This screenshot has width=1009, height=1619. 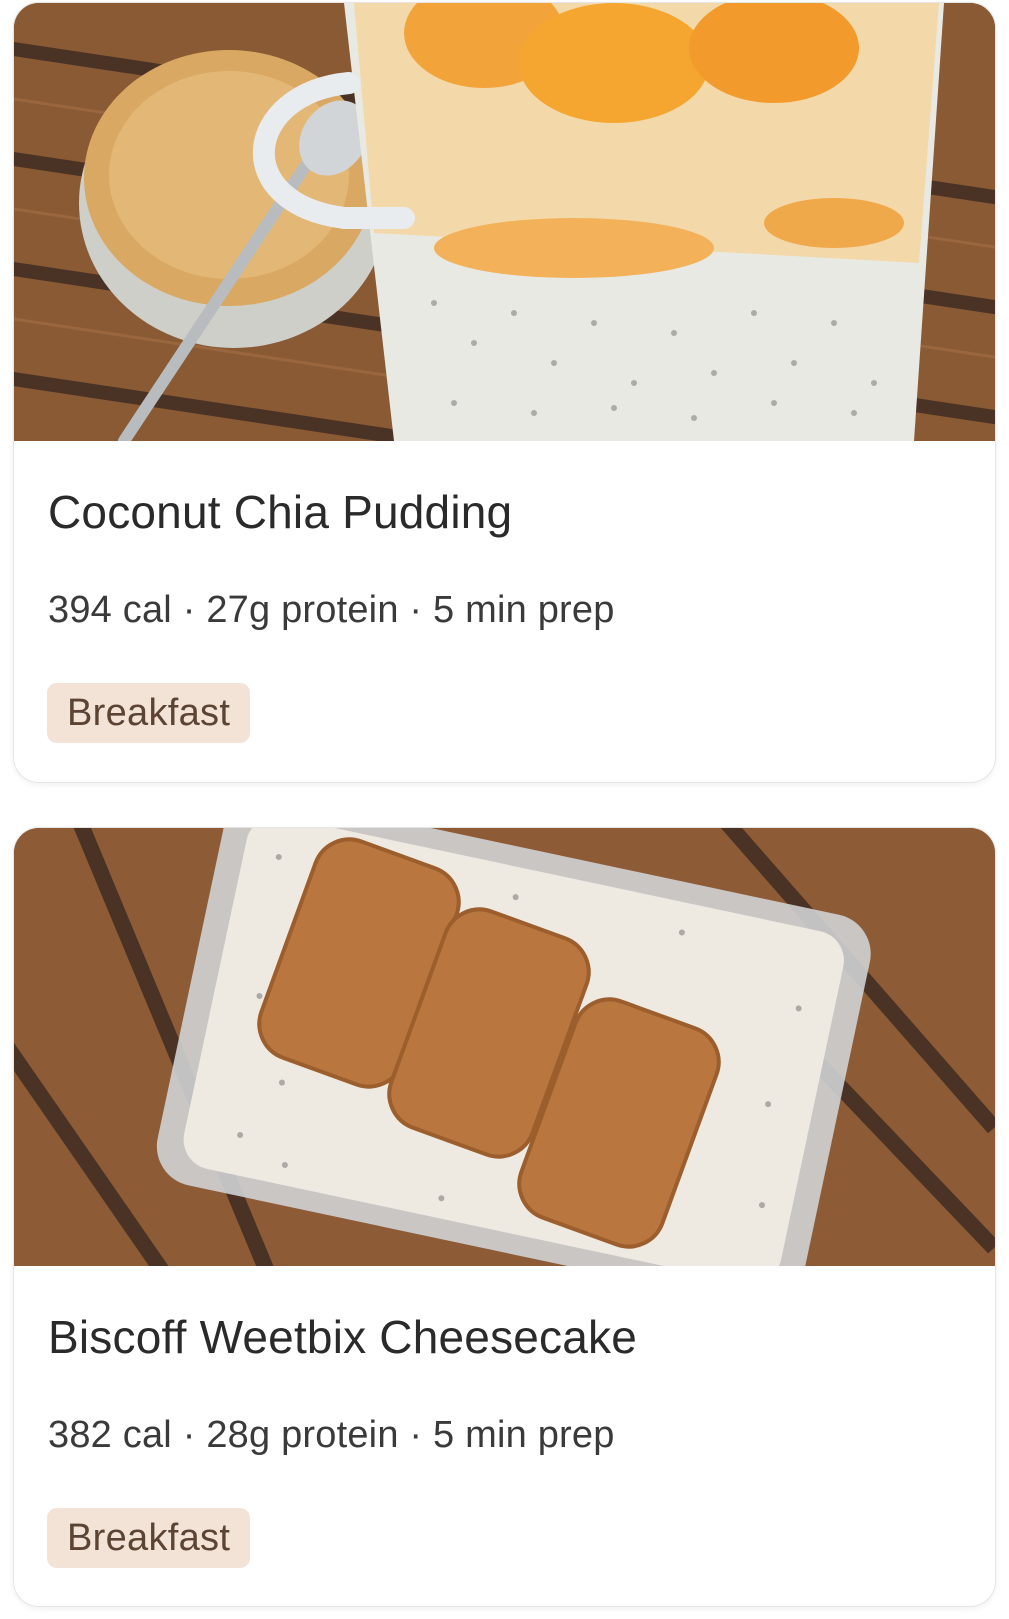 I want to click on recipe-title: Coconut Chia Pudding, so click(x=280, y=512).